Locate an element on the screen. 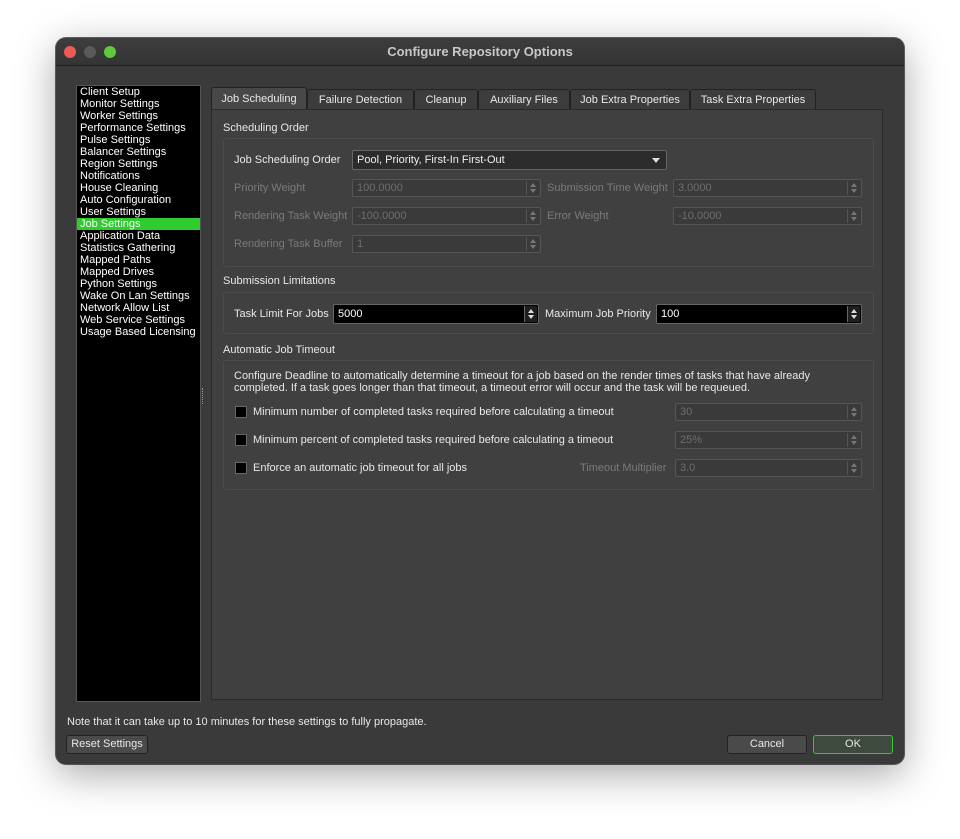 This screenshot has height=839, width=960. sidebar-item-house-cleaning: House Cleaning is located at coordinates (138, 188).